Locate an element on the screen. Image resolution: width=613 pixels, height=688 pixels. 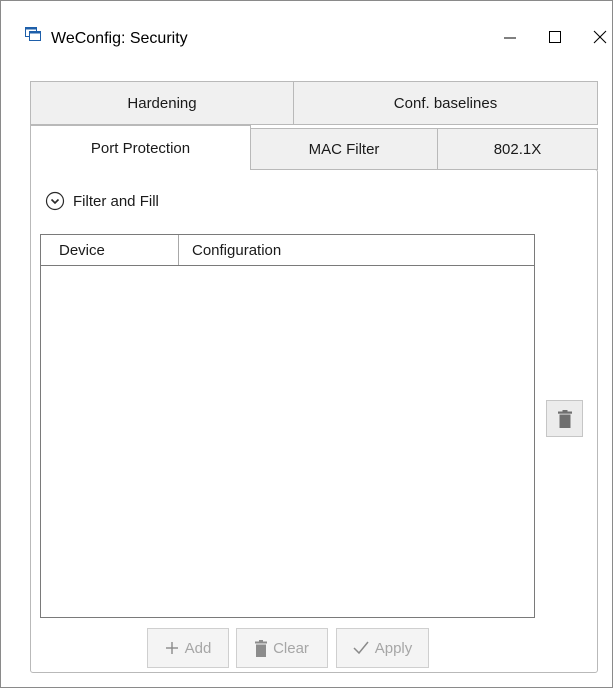
clear-label: Clear is located at coordinates (291, 648).